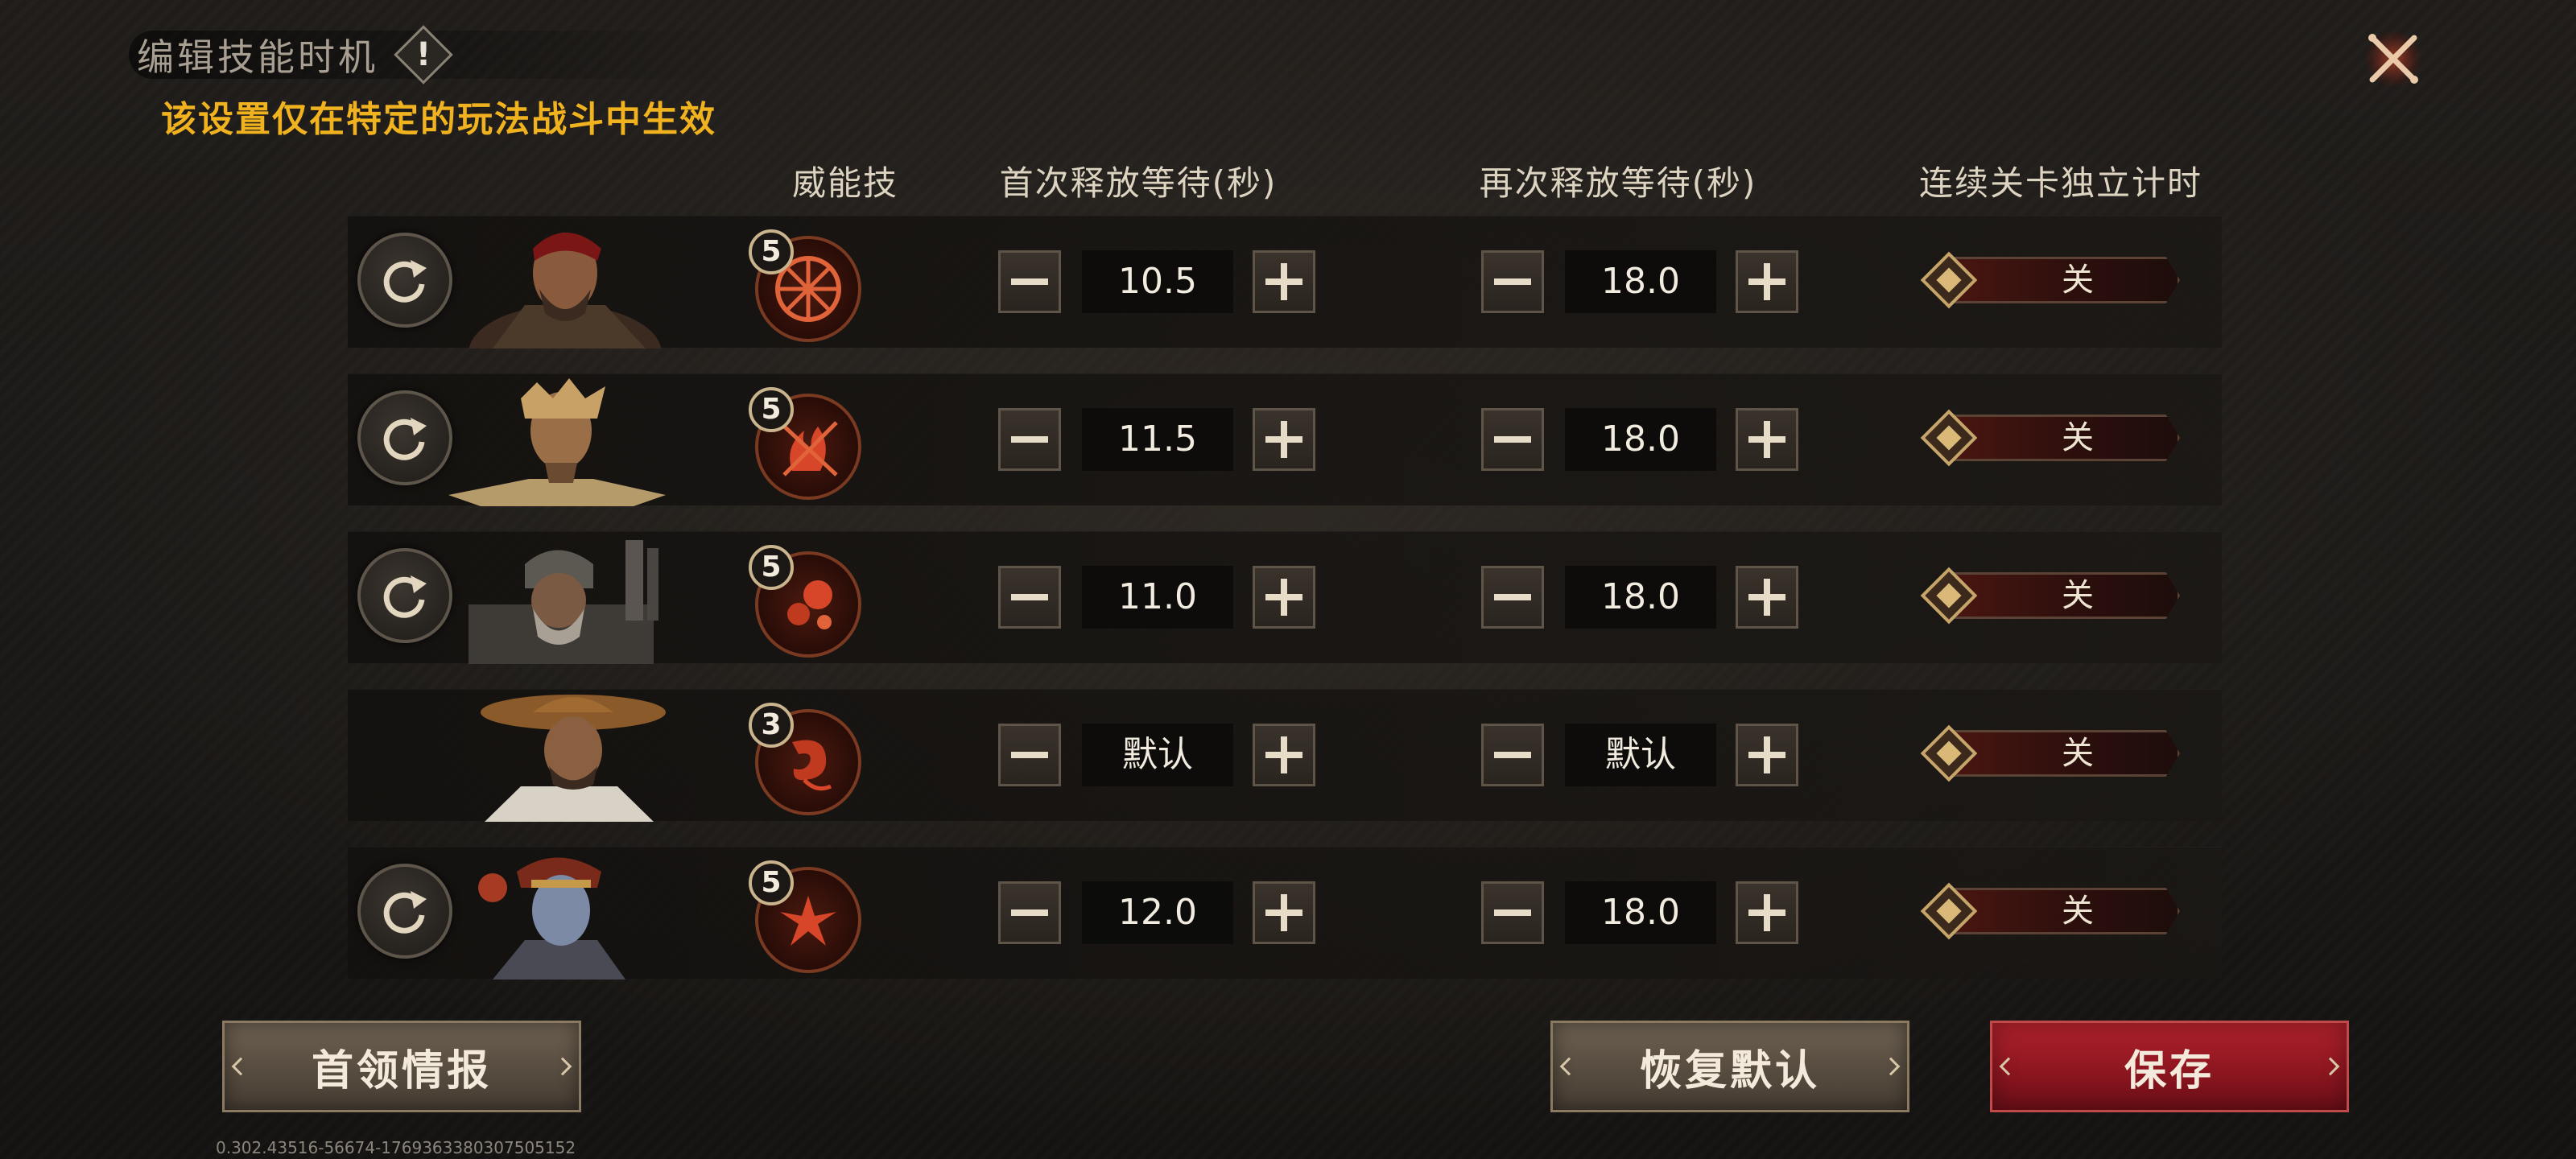 Image resolution: width=2576 pixels, height=1159 pixels. I want to click on close-button, so click(2393, 59).